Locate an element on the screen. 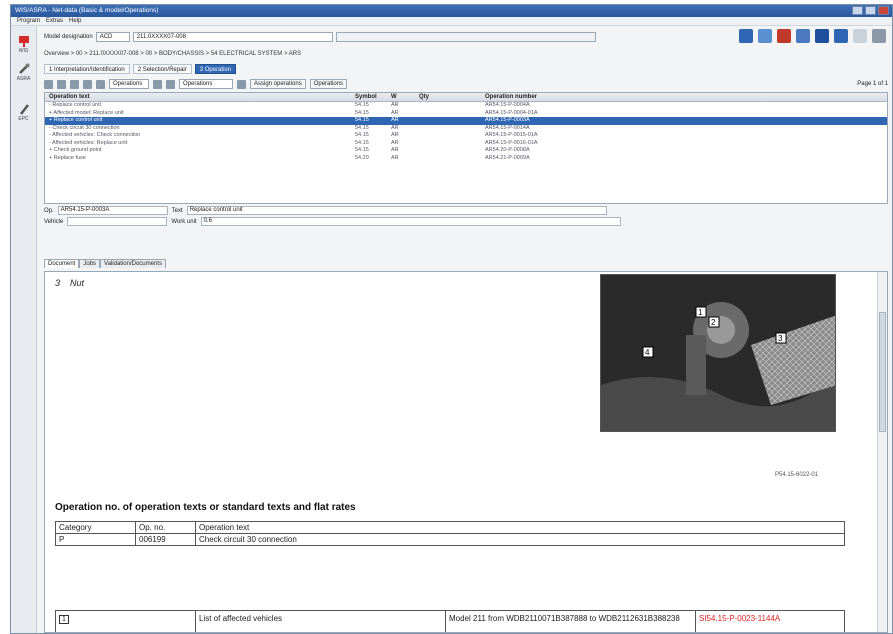 The image size is (893, 634). close-icon is located at coordinates (883, 10).